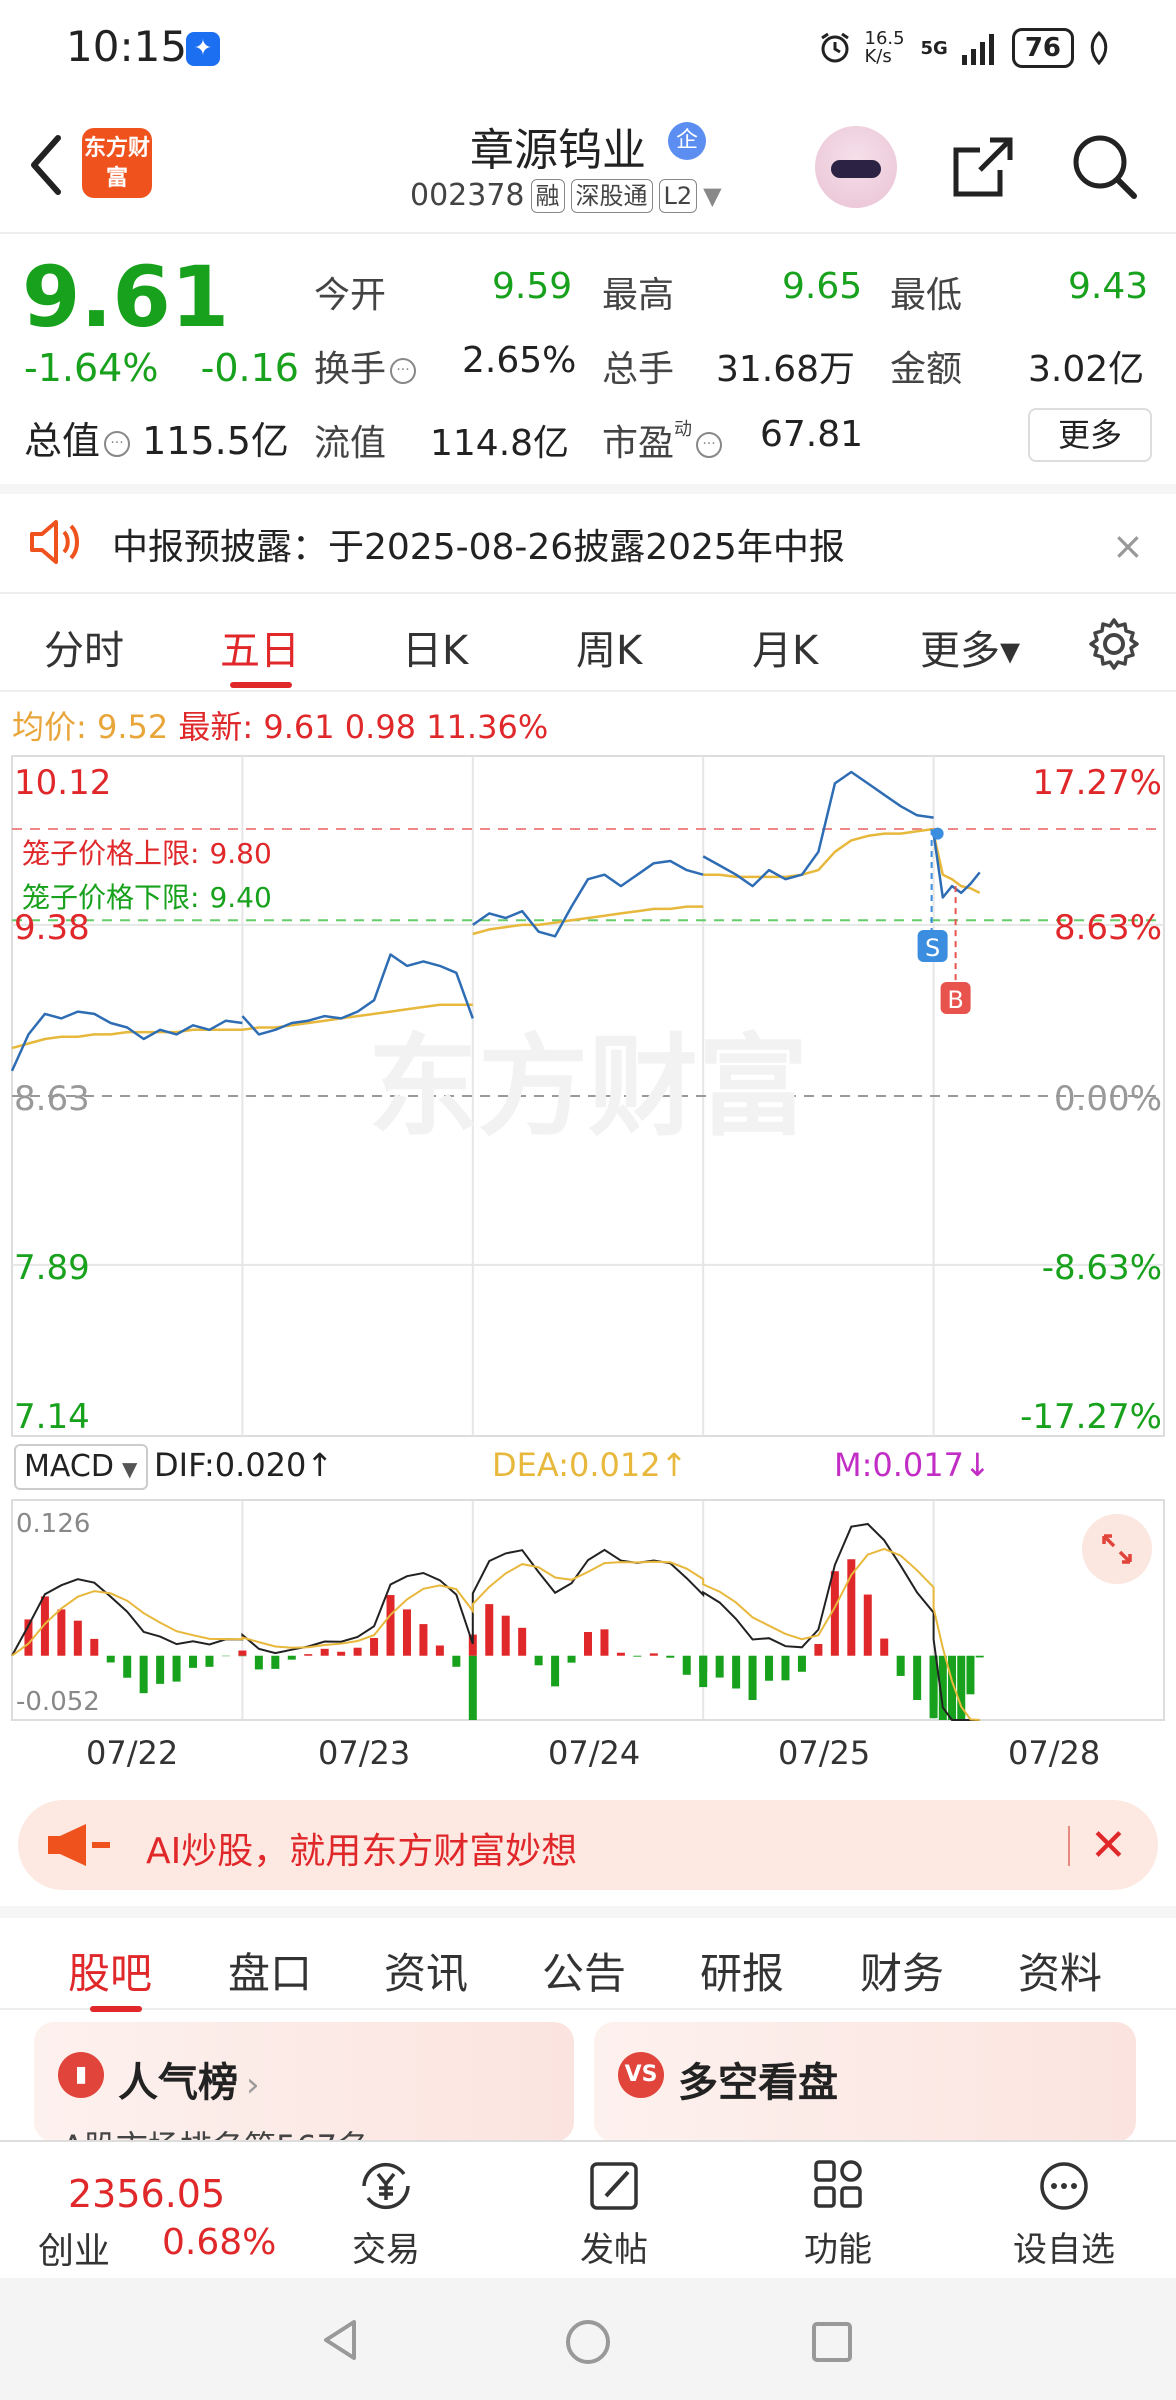 This screenshot has height=2400, width=1176. What do you see at coordinates (1102, 1268) in the screenshot?
I see `y-axis-right-label: -8.63%` at bounding box center [1102, 1268].